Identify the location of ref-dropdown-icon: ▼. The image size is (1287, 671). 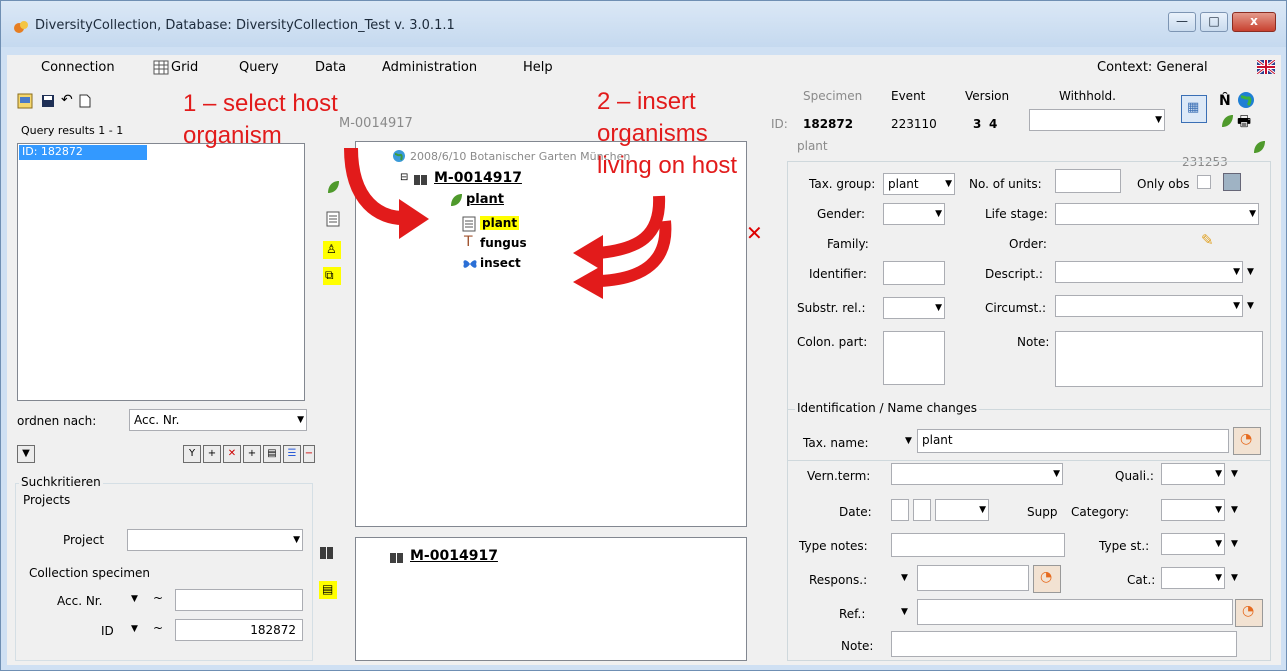
(904, 612).